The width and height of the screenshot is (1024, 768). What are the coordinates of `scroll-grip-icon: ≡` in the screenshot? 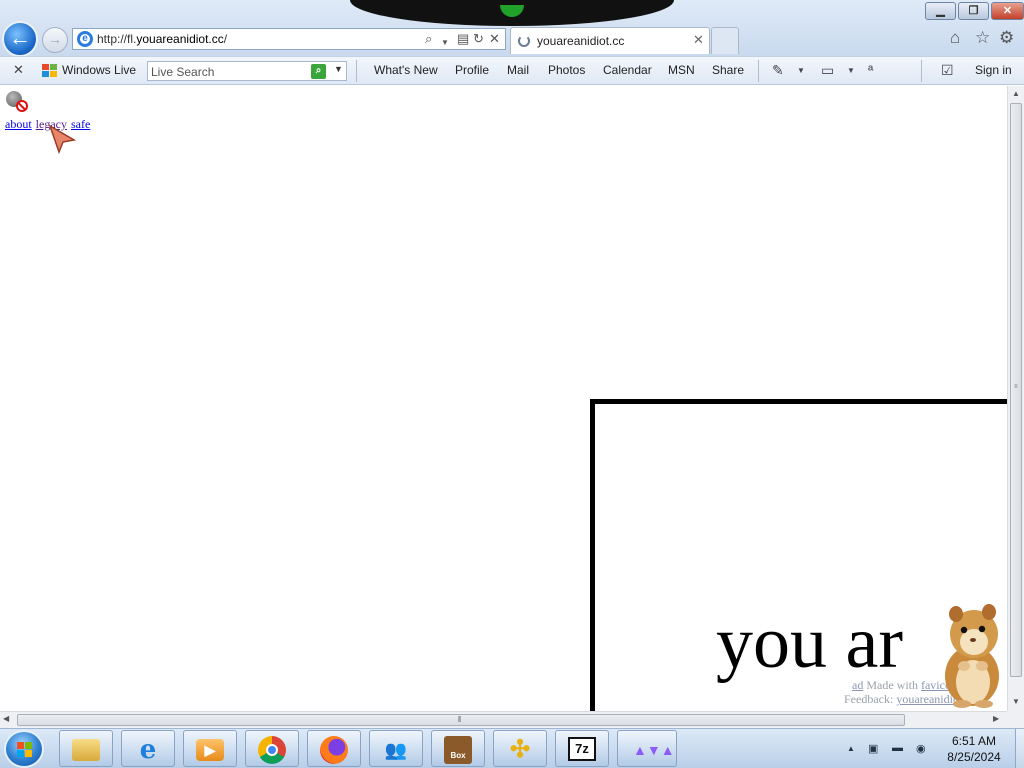 It's located at (1016, 387).